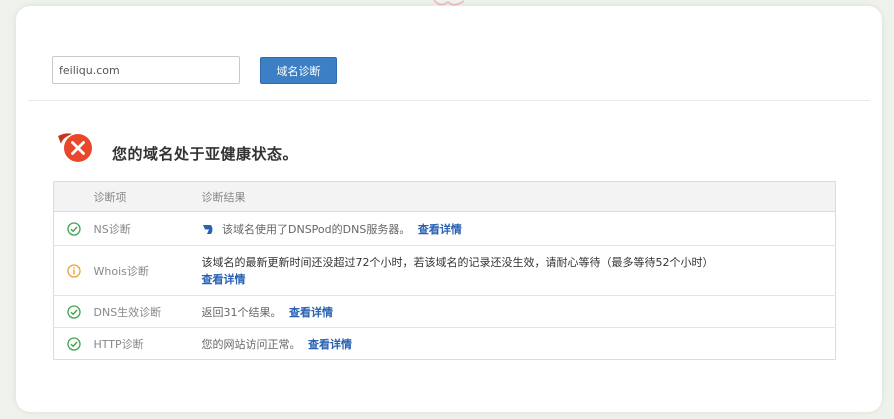  I want to click on table-header: 诊断项 诊断结果, so click(444, 196).